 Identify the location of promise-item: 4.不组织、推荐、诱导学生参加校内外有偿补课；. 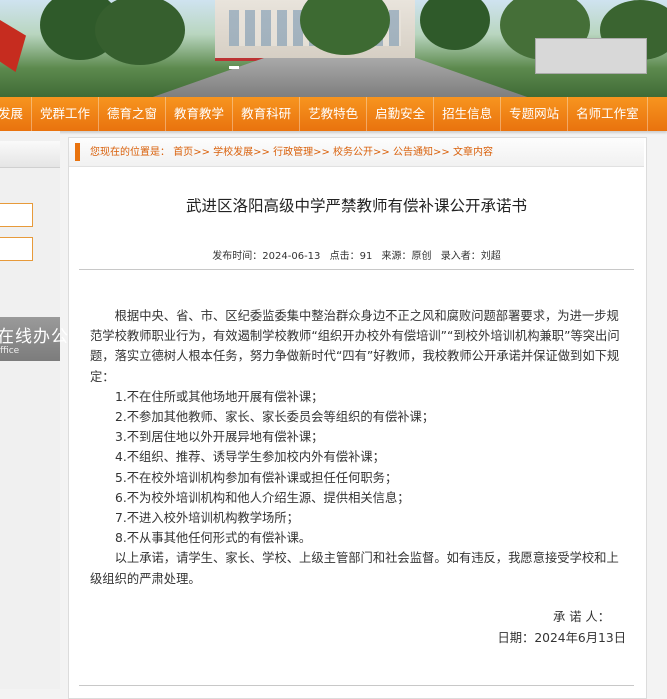
(250, 457).